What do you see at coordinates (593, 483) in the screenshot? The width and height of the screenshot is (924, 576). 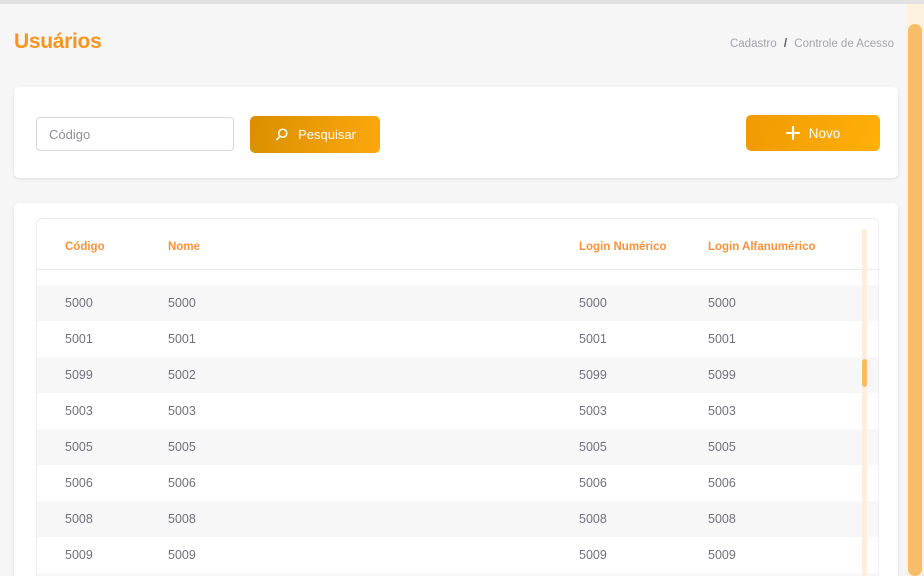 I see `cell-login-numerico: 5006` at bounding box center [593, 483].